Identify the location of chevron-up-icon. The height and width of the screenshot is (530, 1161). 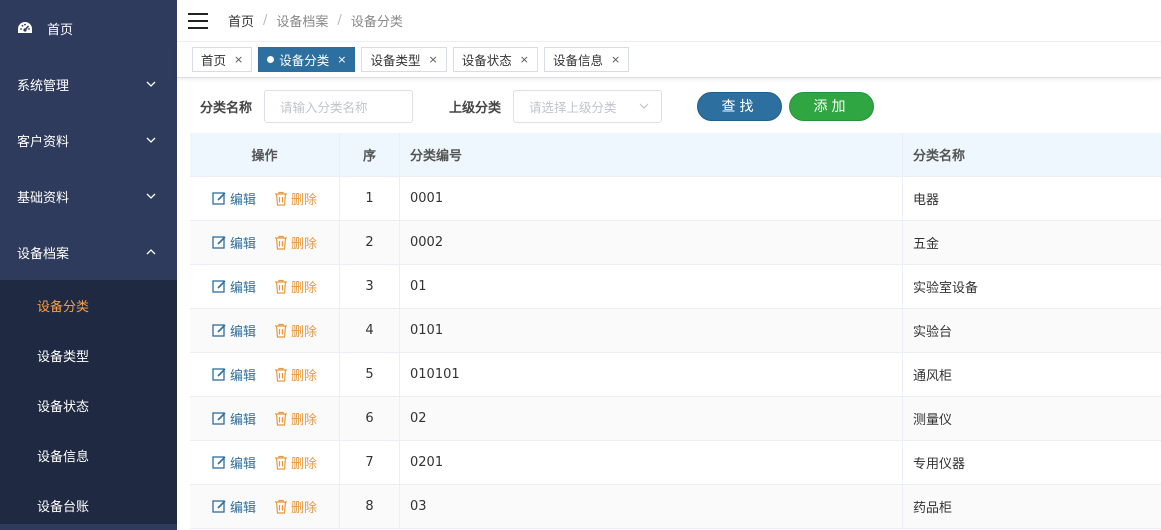
(151, 252).